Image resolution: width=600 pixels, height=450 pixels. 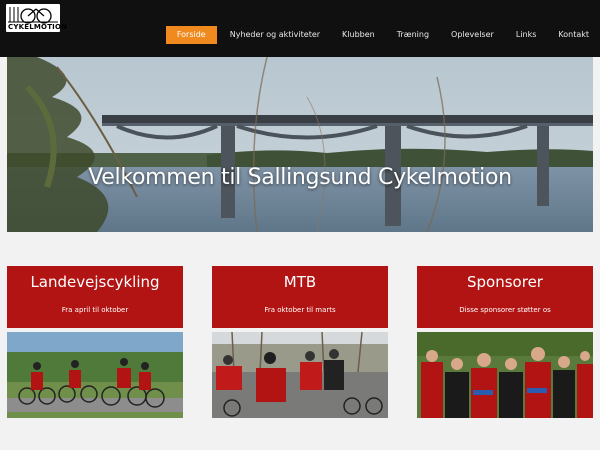 I want to click on hero-title: Velkommen til Sallingsund Cykelmotion, so click(x=300, y=177).